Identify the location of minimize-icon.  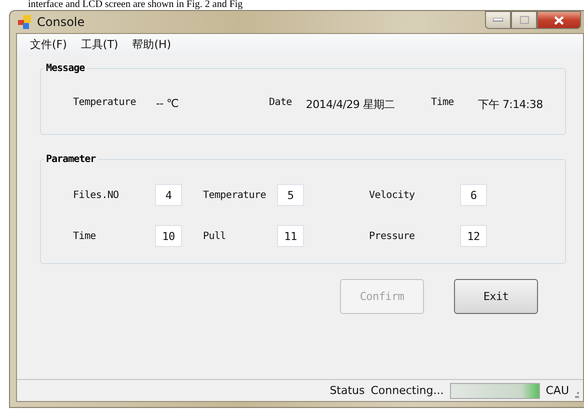
(498, 20).